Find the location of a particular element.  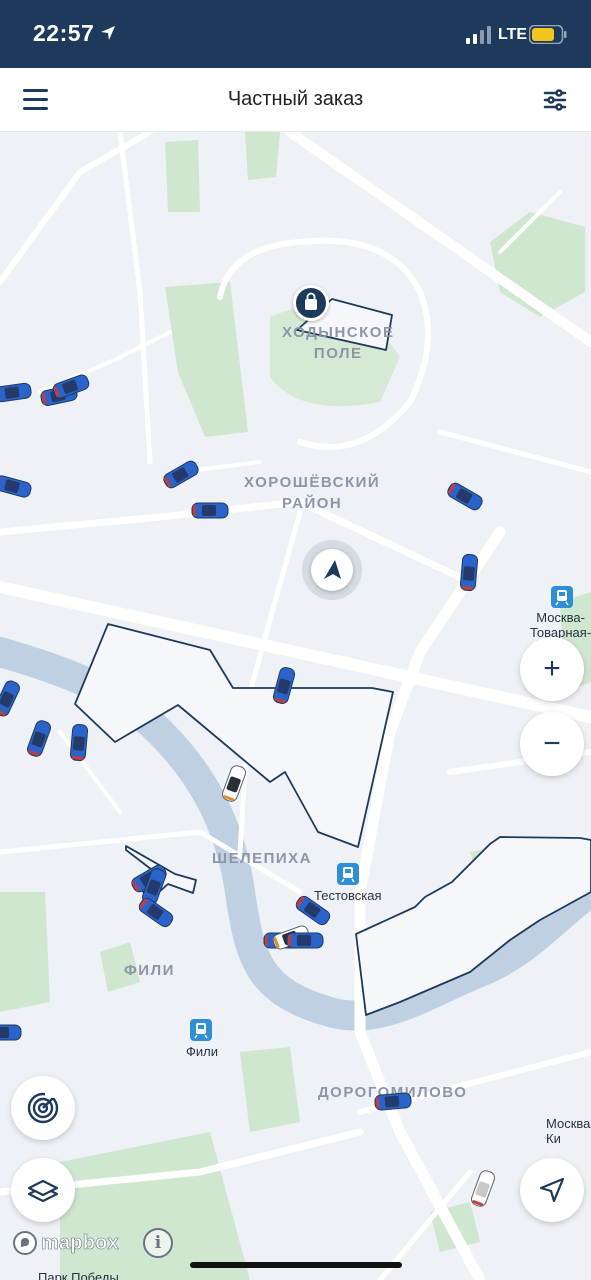

info-button: i is located at coordinates (158, 1243).